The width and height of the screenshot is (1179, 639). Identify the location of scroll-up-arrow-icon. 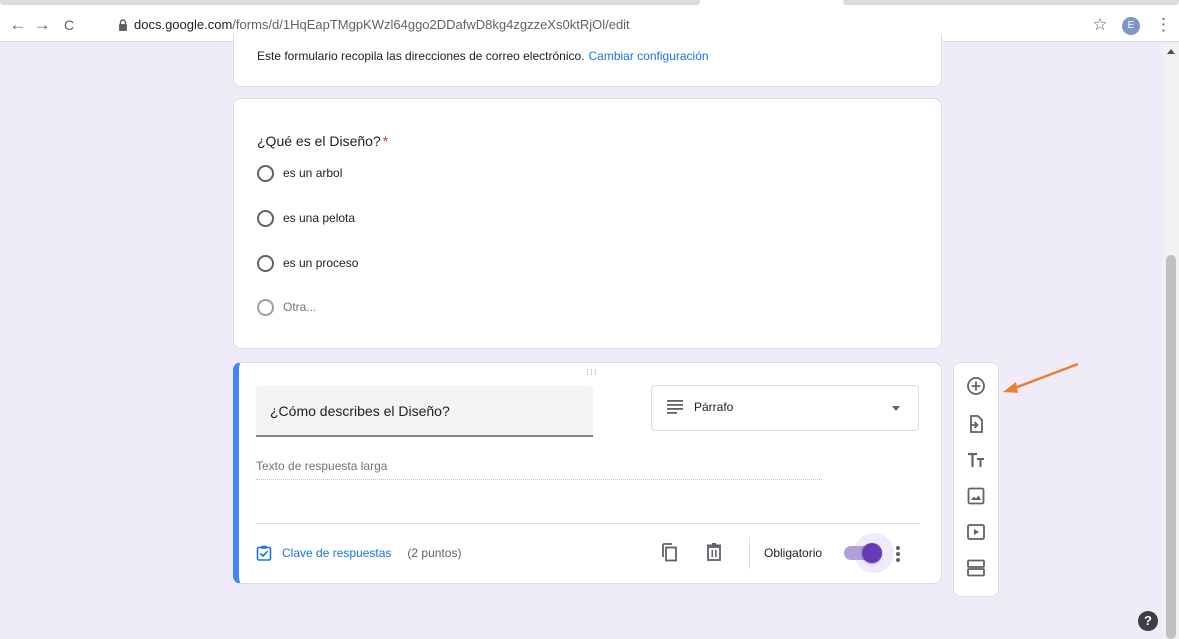
(1171, 51).